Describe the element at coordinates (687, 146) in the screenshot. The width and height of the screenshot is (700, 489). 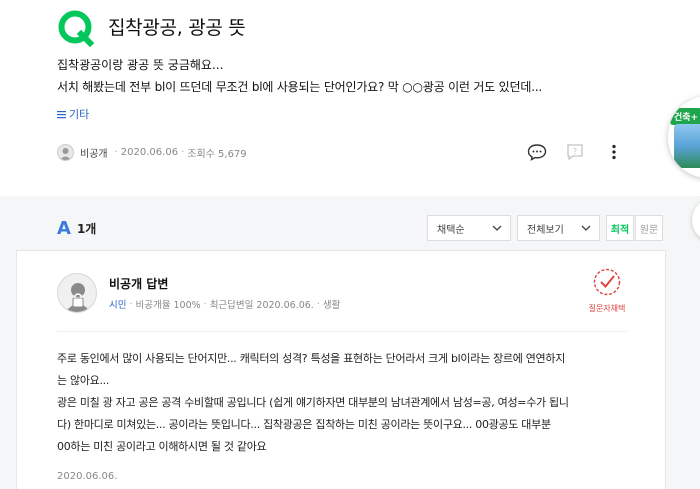
I see `promo-image` at that location.